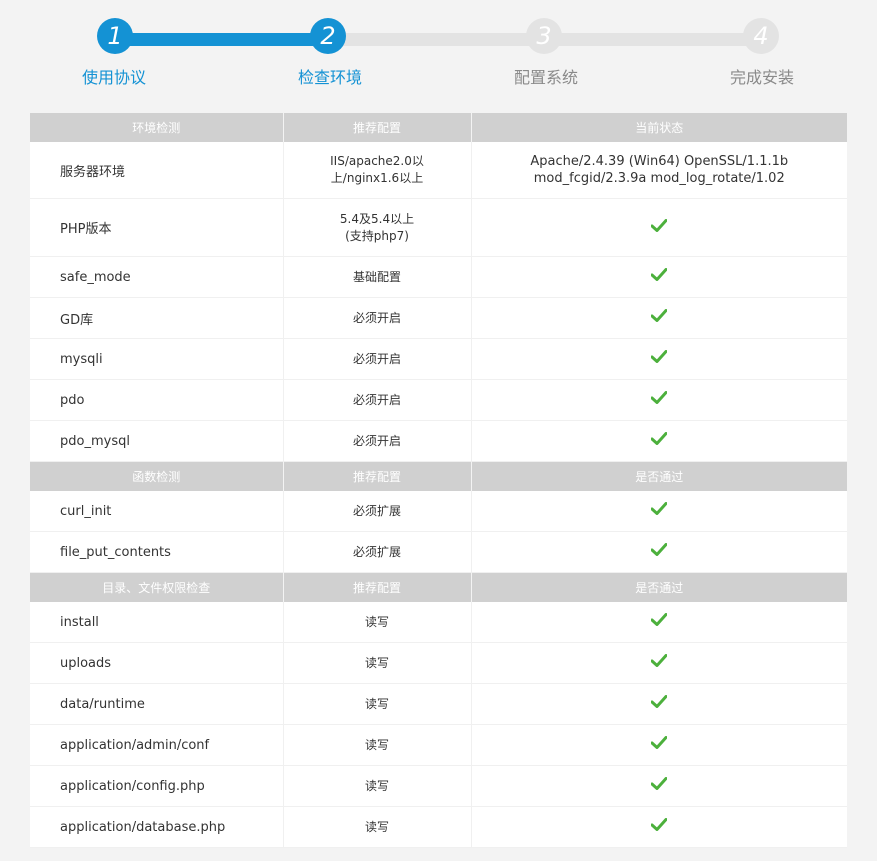  What do you see at coordinates (329, 77) in the screenshot?
I see `step-2-label: 检查环境` at bounding box center [329, 77].